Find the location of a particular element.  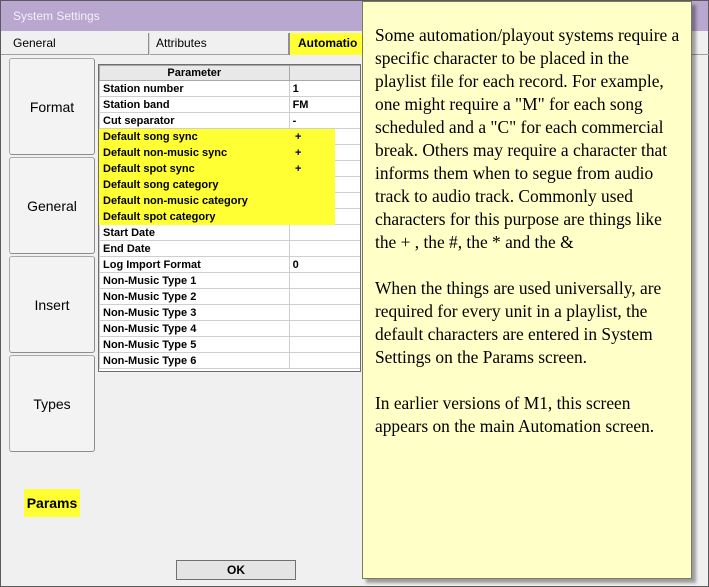

sidebar-item-label: Types is located at coordinates (52, 403).